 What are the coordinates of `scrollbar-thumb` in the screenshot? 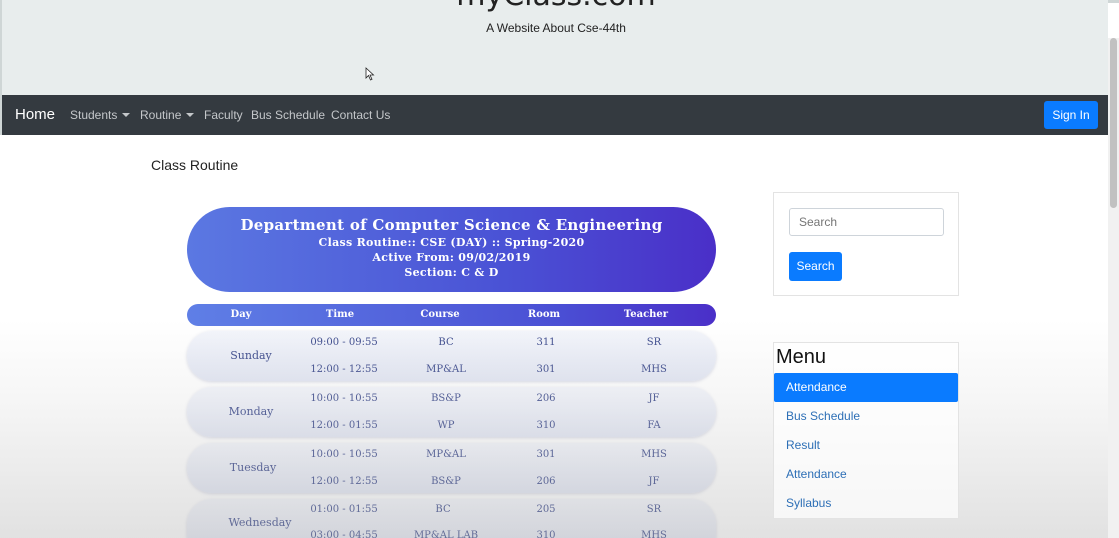 It's located at (1113, 123).